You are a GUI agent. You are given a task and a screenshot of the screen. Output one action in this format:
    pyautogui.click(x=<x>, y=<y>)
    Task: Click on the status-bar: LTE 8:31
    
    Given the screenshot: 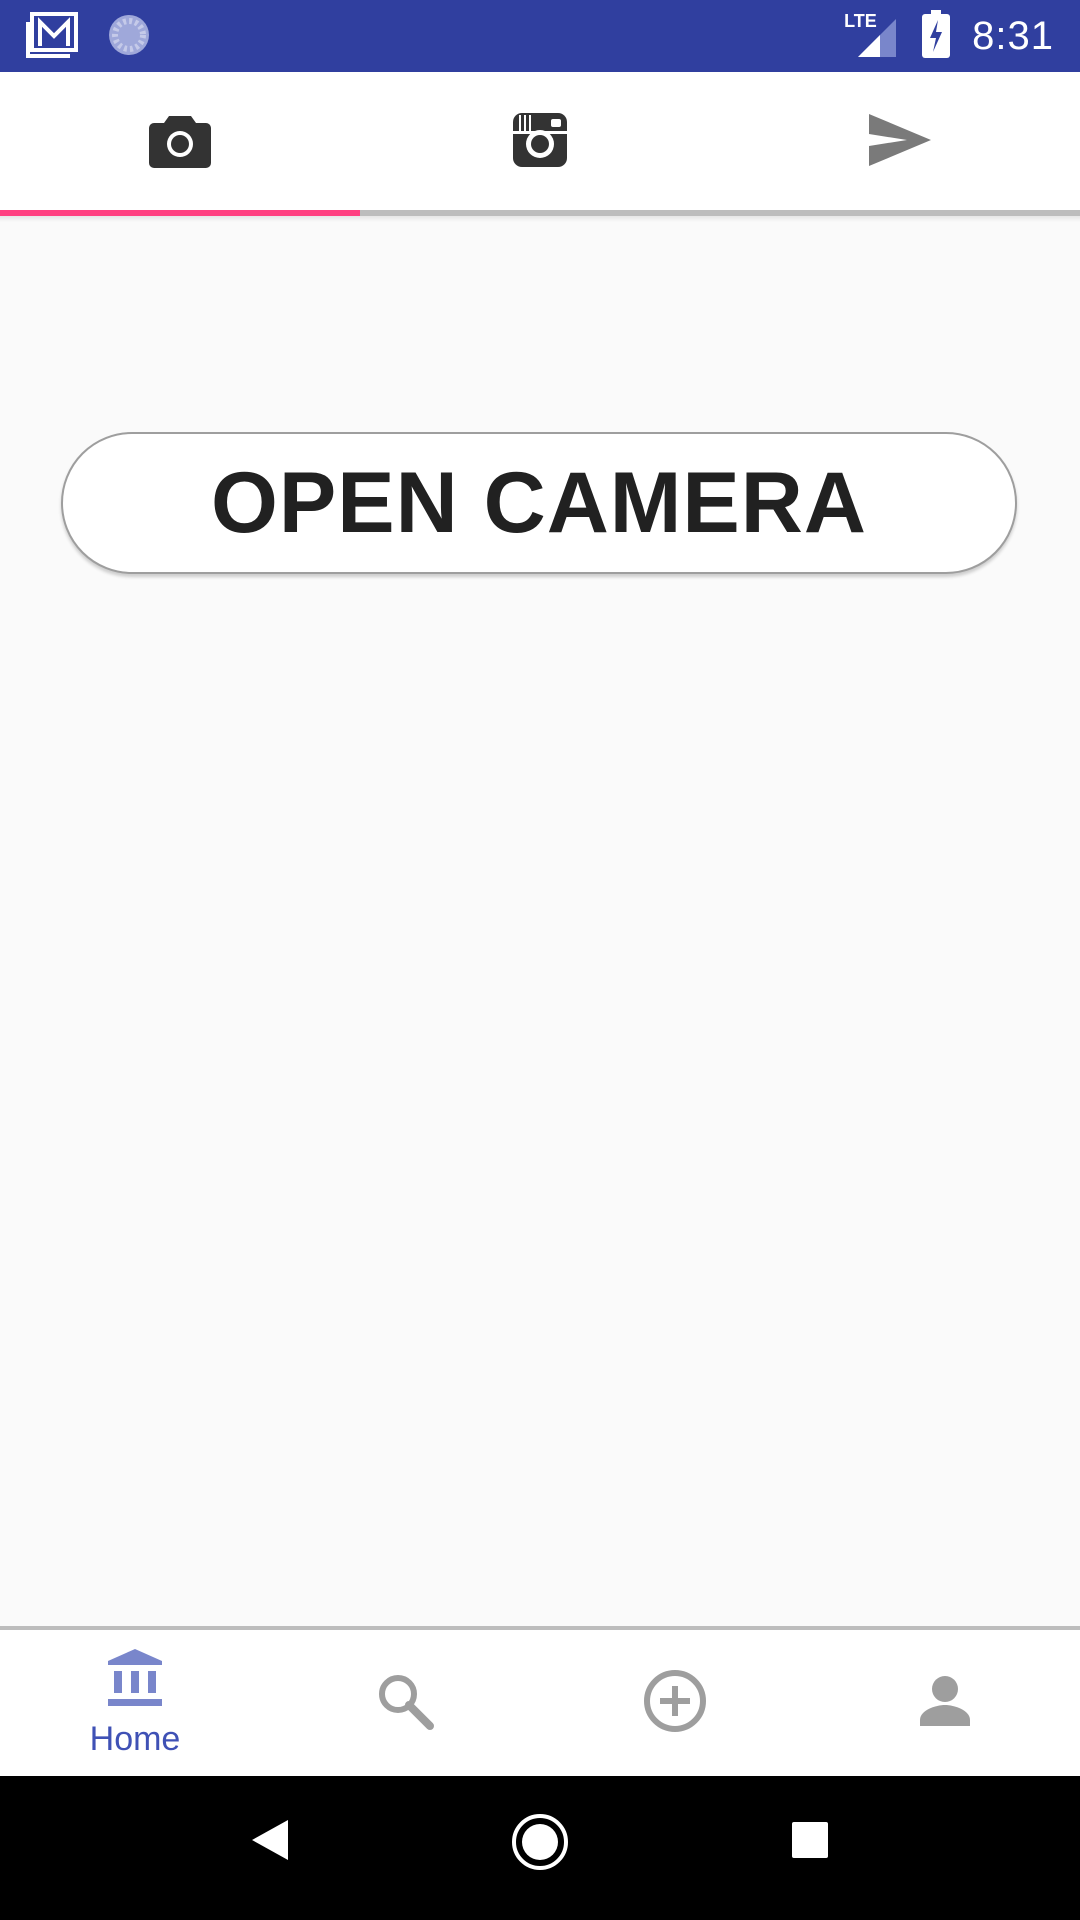 What is the action you would take?
    pyautogui.click(x=540, y=36)
    